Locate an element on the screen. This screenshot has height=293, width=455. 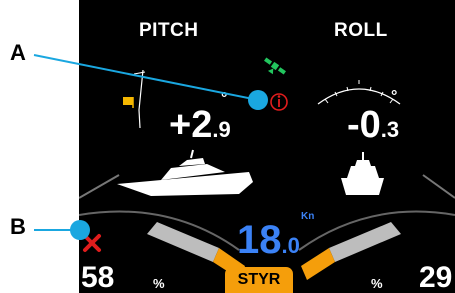
callout-dot-b is located at coordinates (80, 230).